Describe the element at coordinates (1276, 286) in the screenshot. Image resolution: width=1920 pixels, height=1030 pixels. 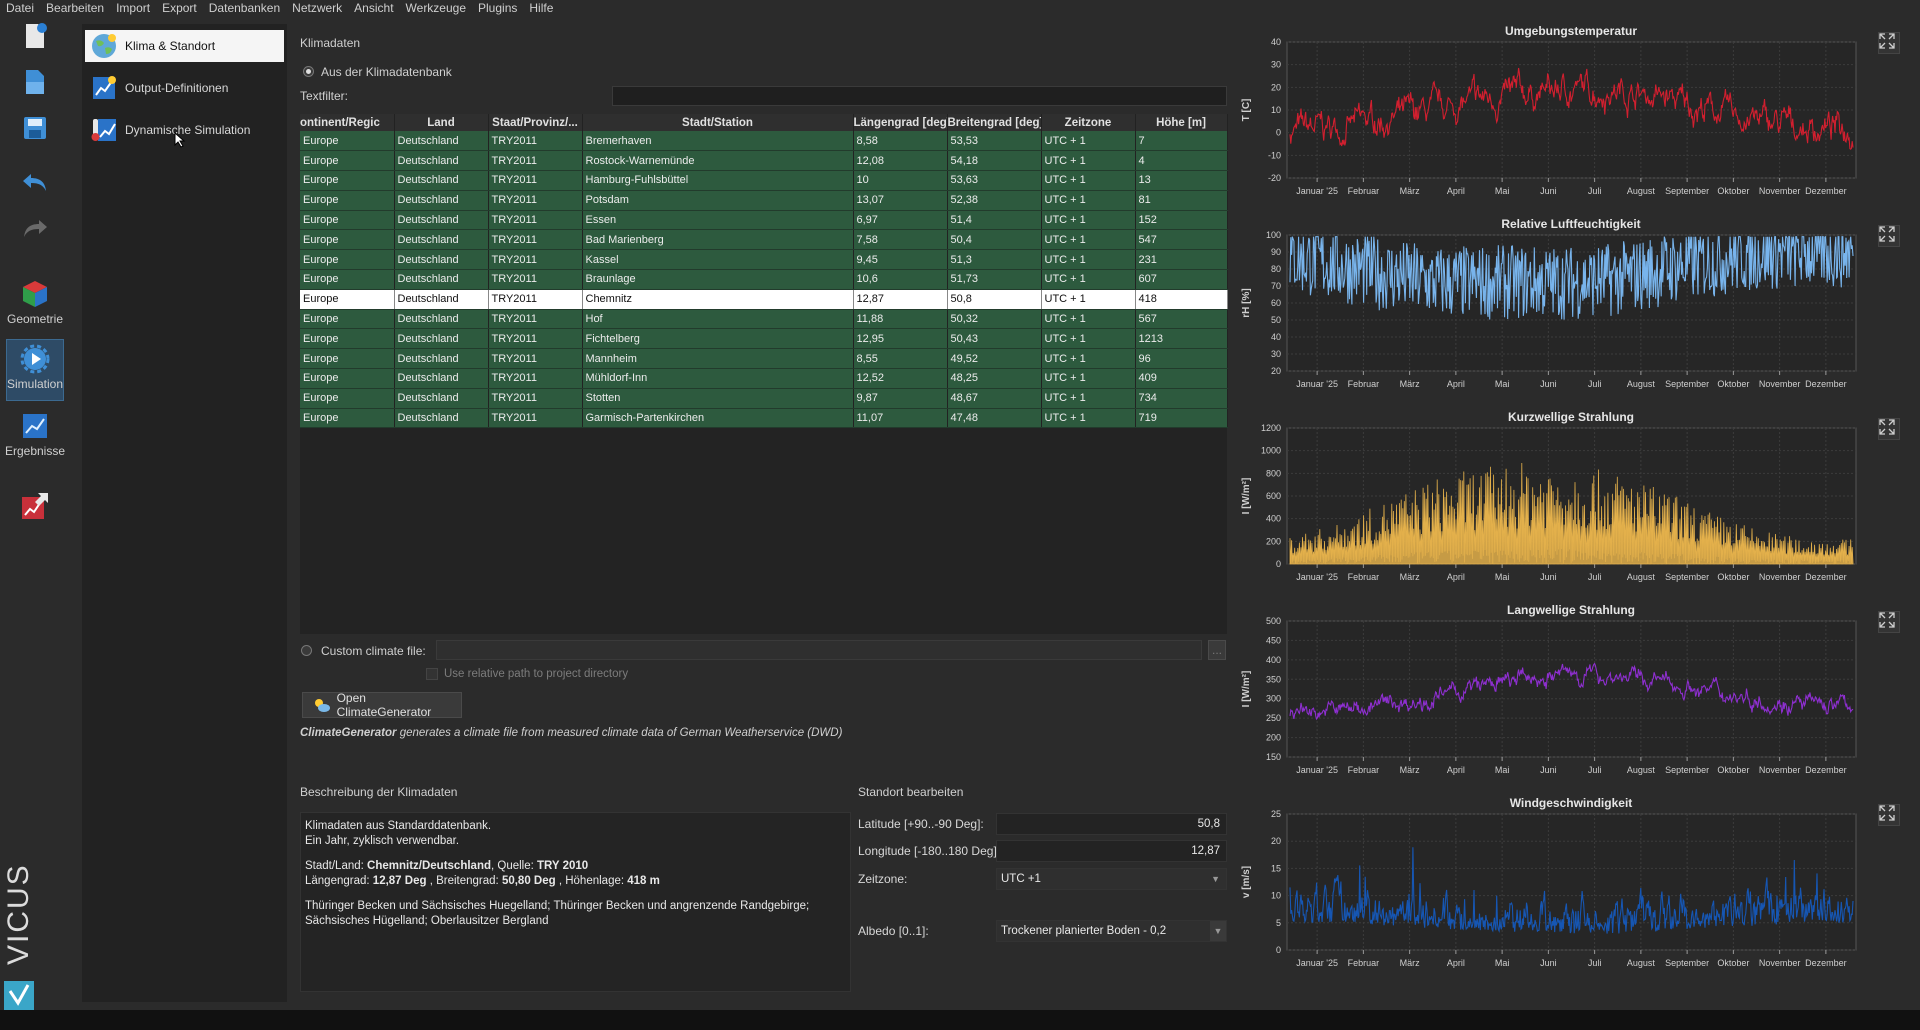
I see `y-tick-label: 70` at that location.